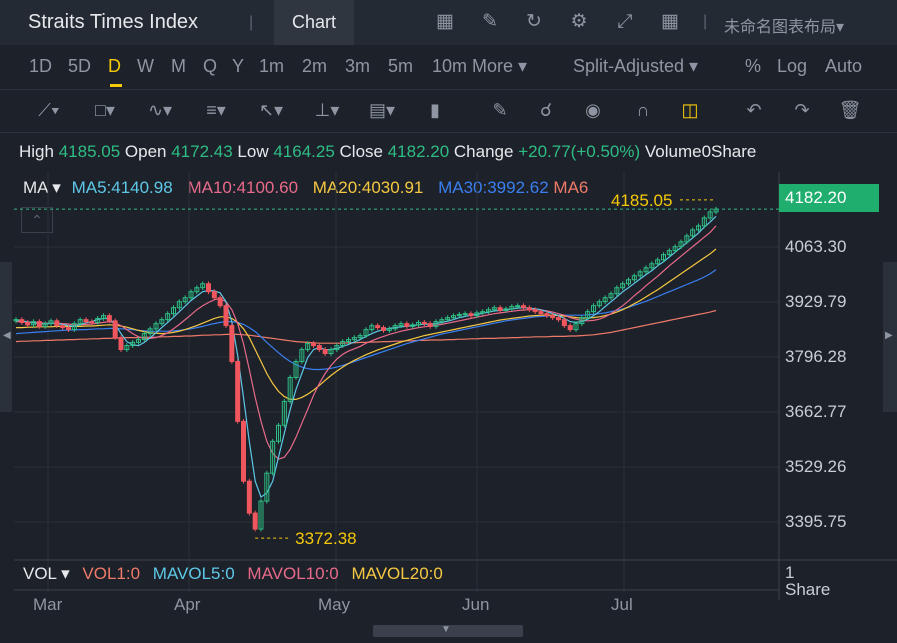 This screenshot has height=643, width=897. Describe the element at coordinates (446, 629) in the screenshot. I see `scroll-down-icon: ▼` at that location.